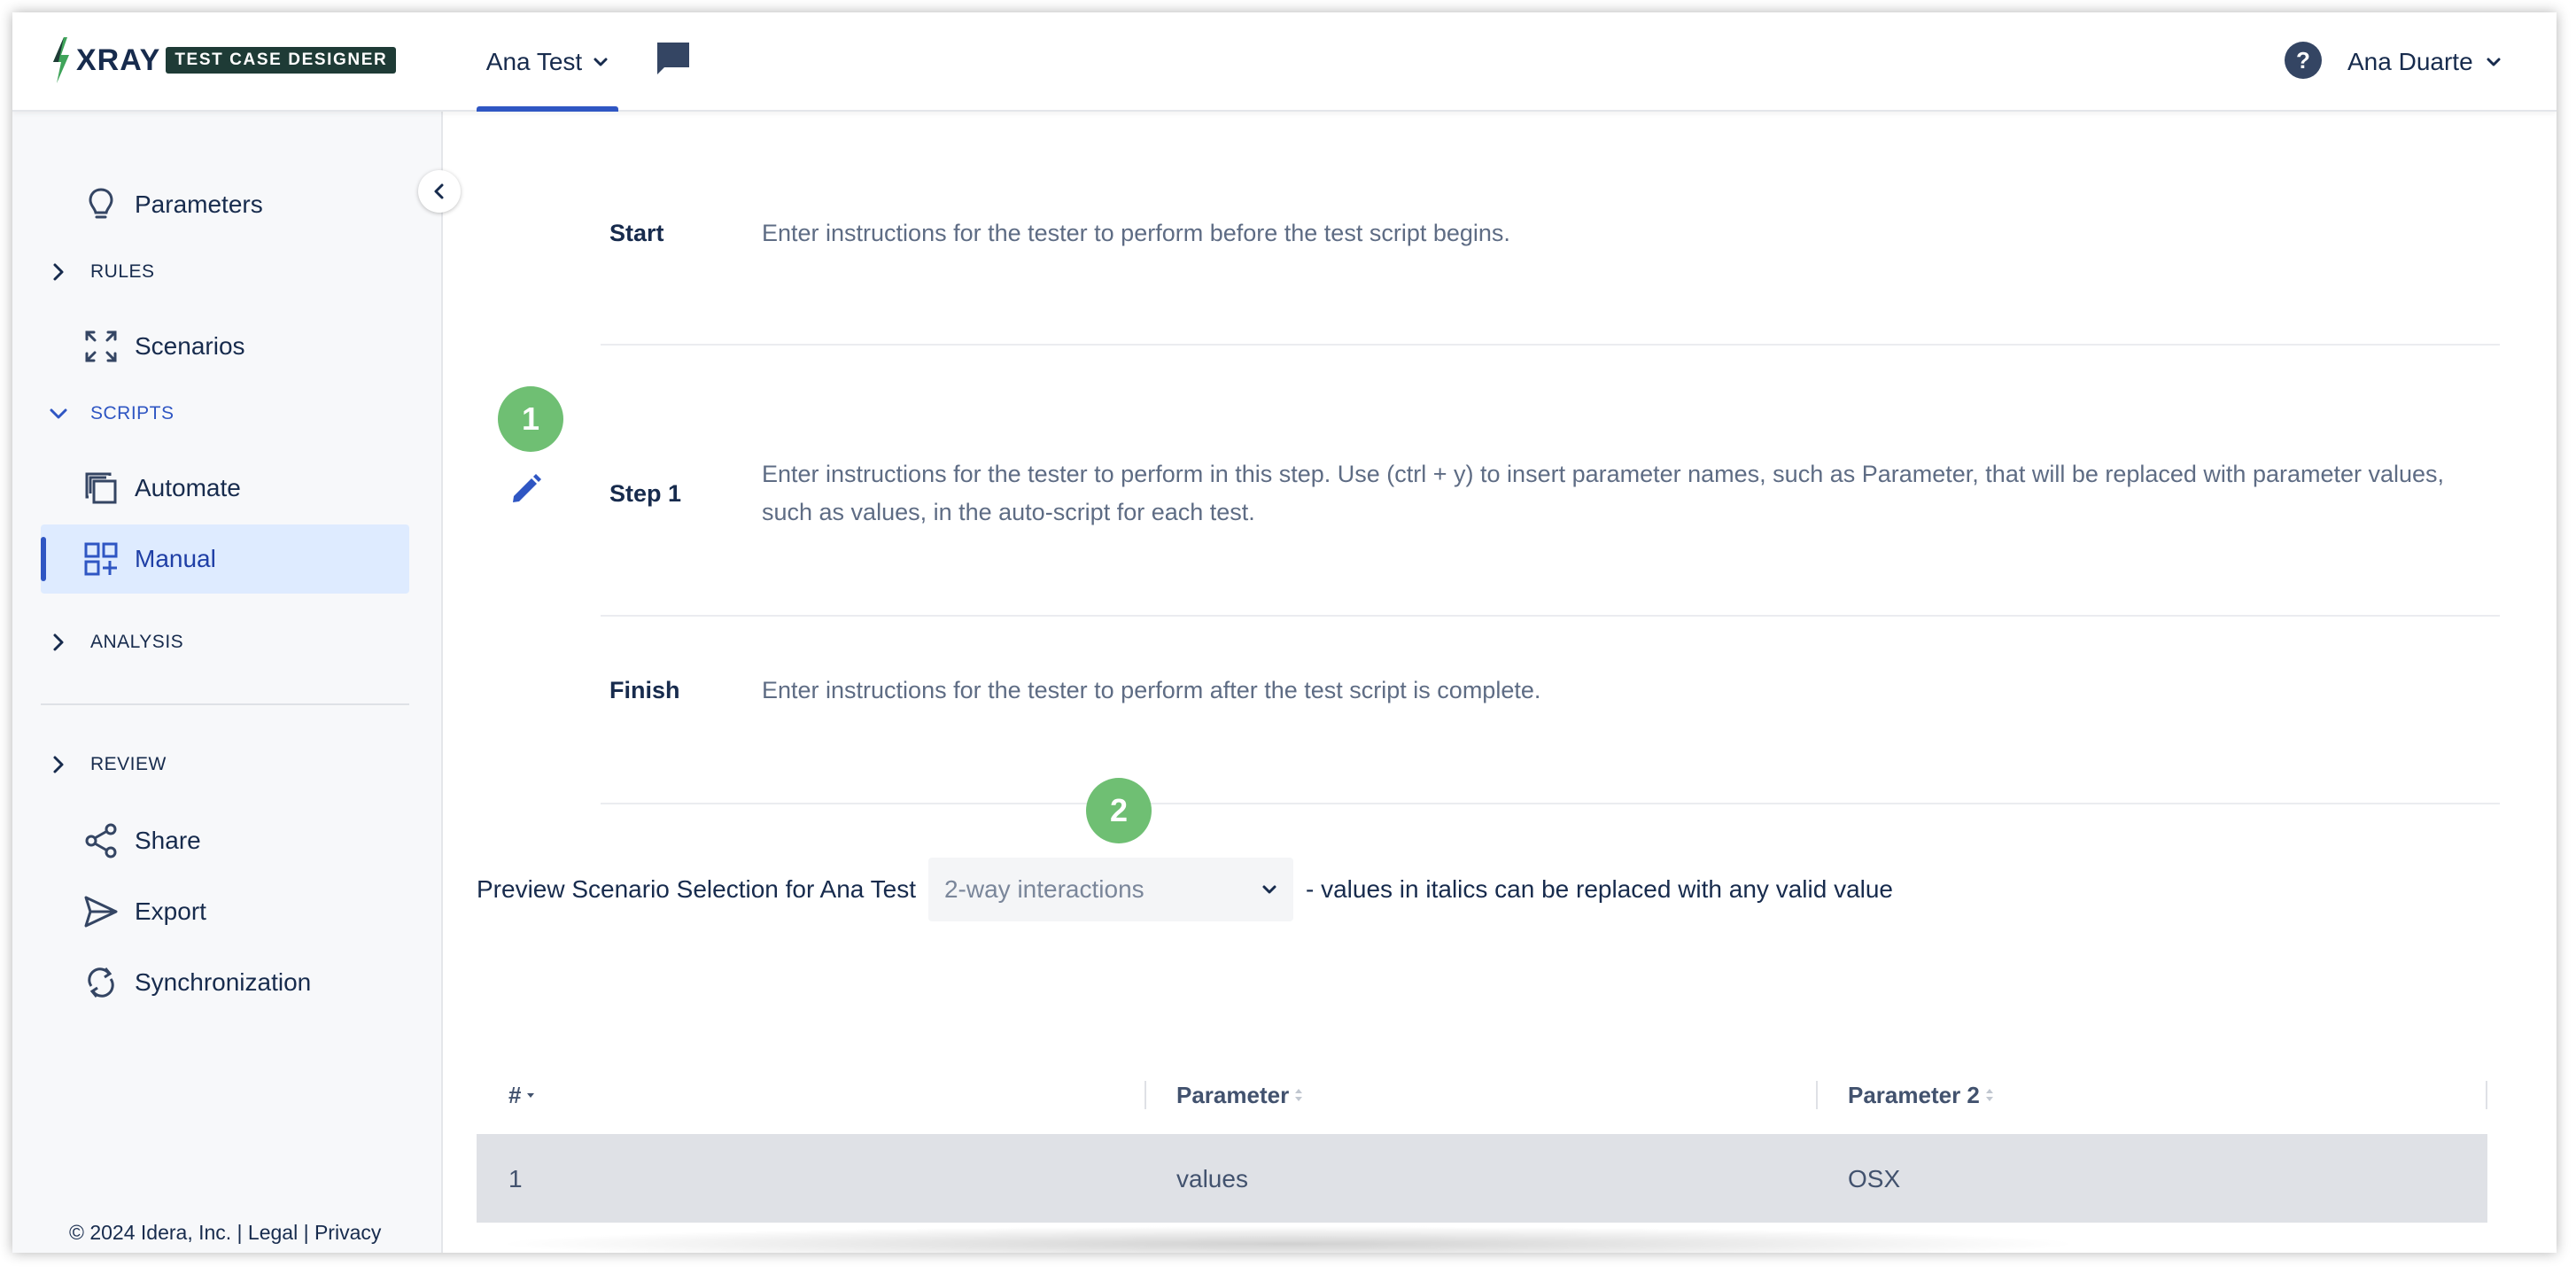 The width and height of the screenshot is (2576, 1274). What do you see at coordinates (225, 911) in the screenshot?
I see `sidebar-item-export: Export` at bounding box center [225, 911].